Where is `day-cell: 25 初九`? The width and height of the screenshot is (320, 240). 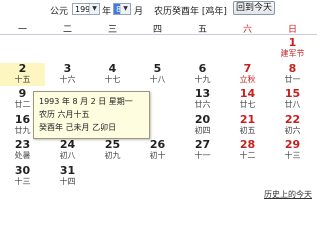
day-cell: 25 初九 is located at coordinates (112, 150).